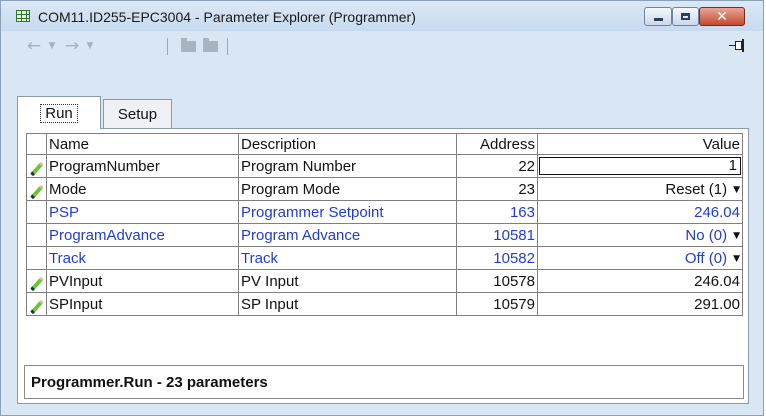 Image resolution: width=766 pixels, height=418 pixels. I want to click on table-row: SPInput SP Input 10579 291.00, so click(384, 304).